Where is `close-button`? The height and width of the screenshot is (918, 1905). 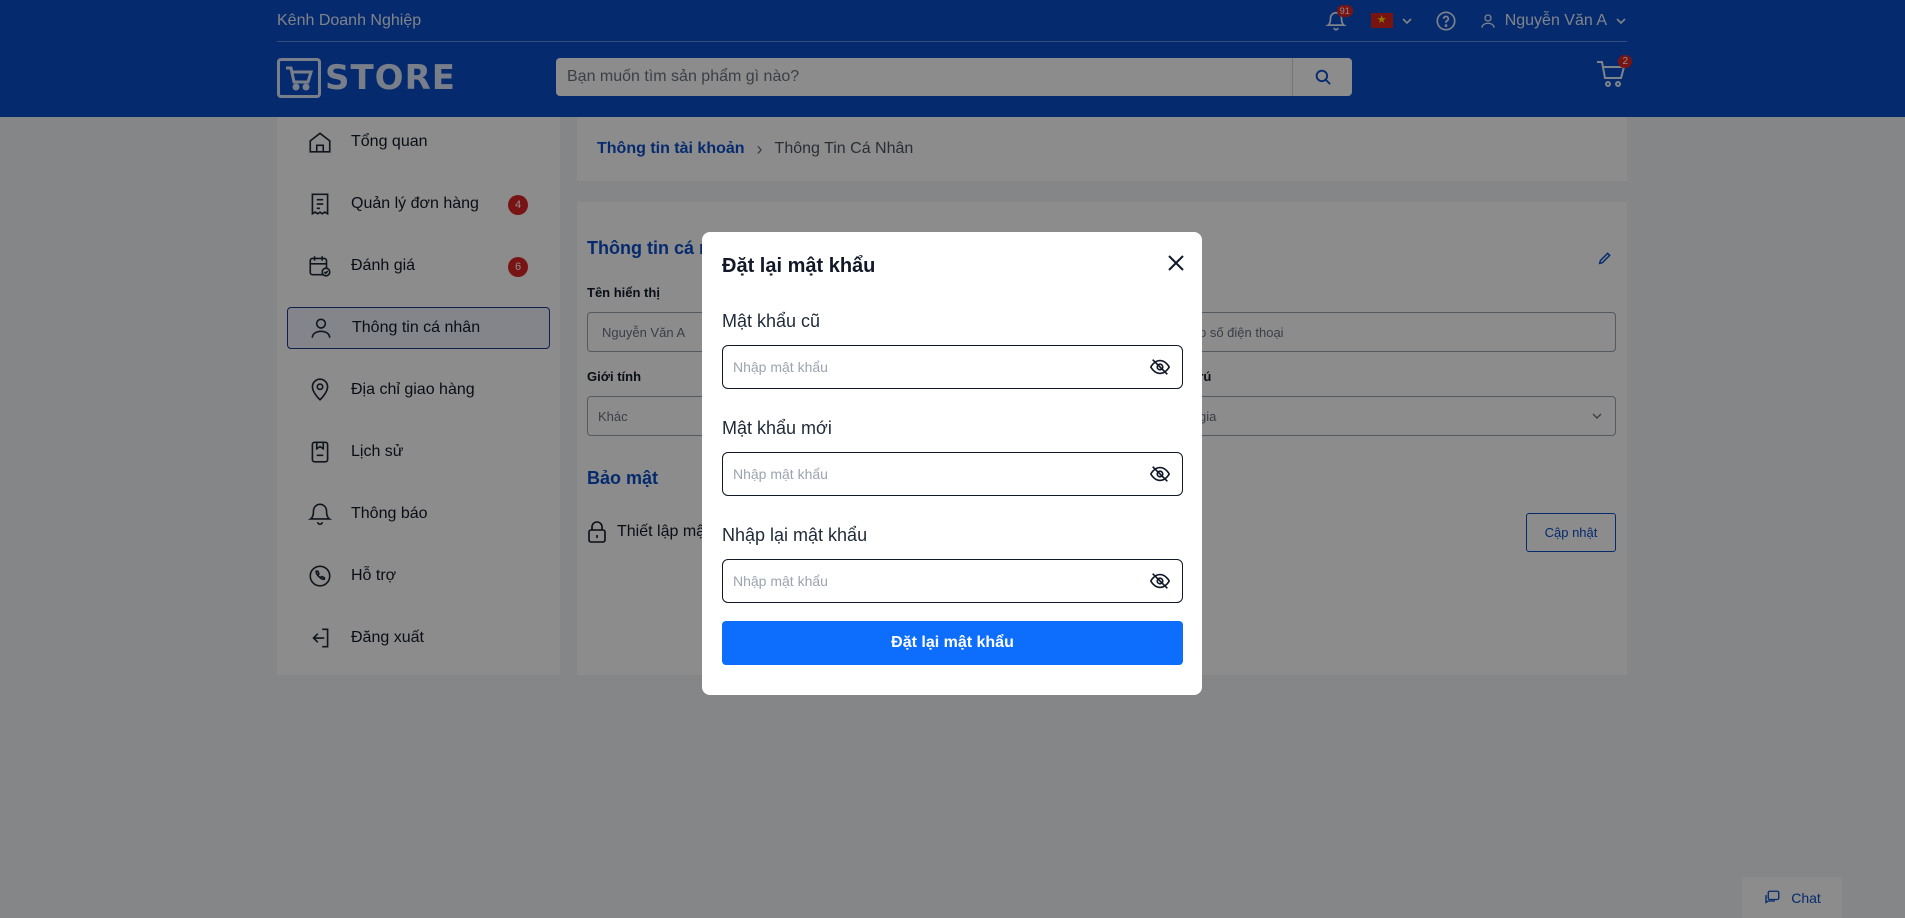 close-button is located at coordinates (1176, 263).